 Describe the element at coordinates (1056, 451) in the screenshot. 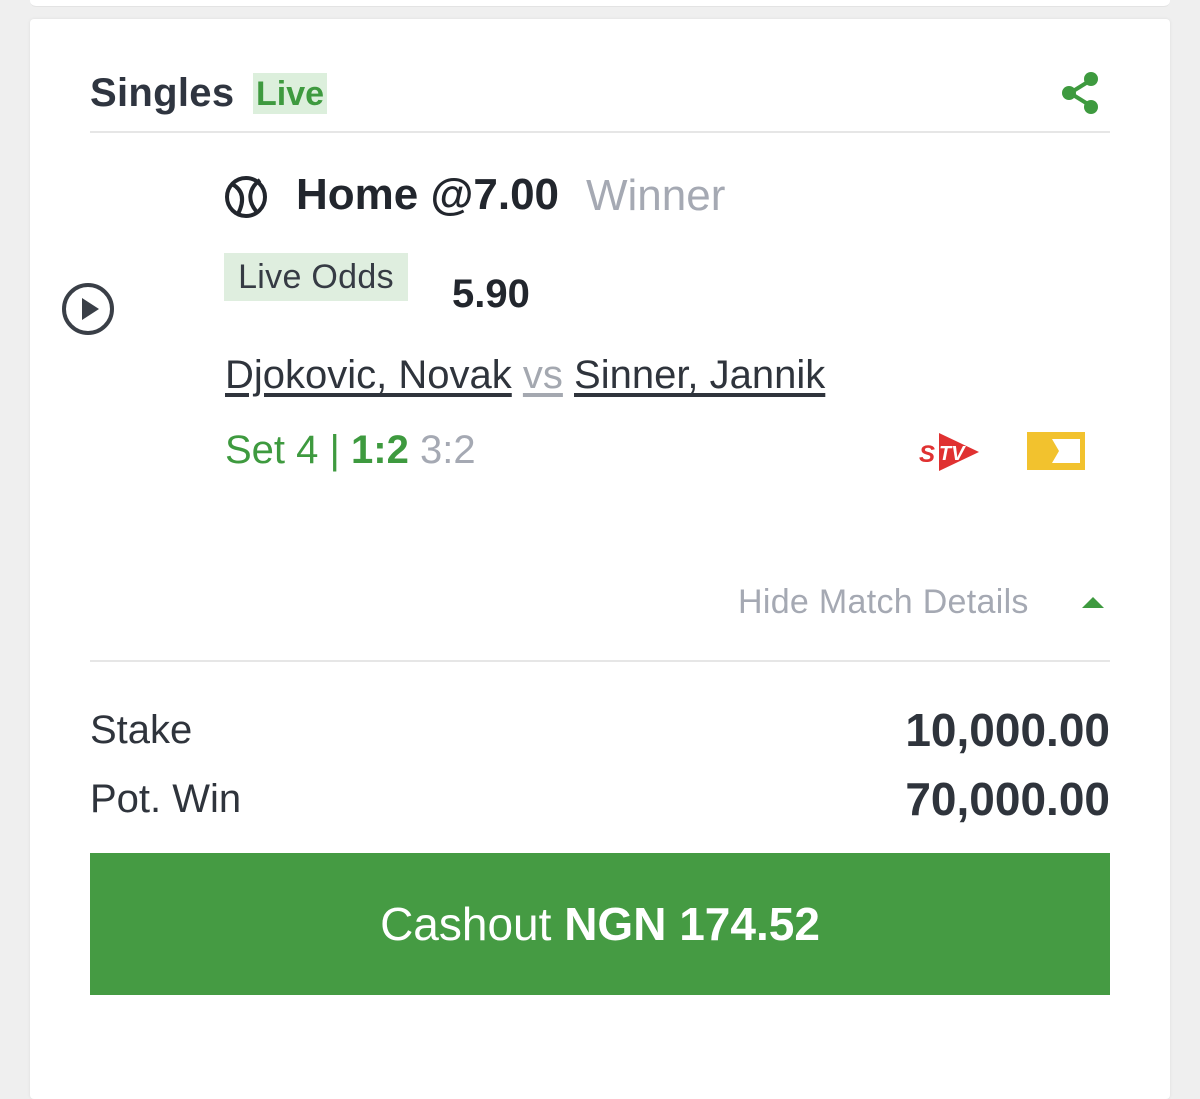

I see `ticket-icon` at that location.